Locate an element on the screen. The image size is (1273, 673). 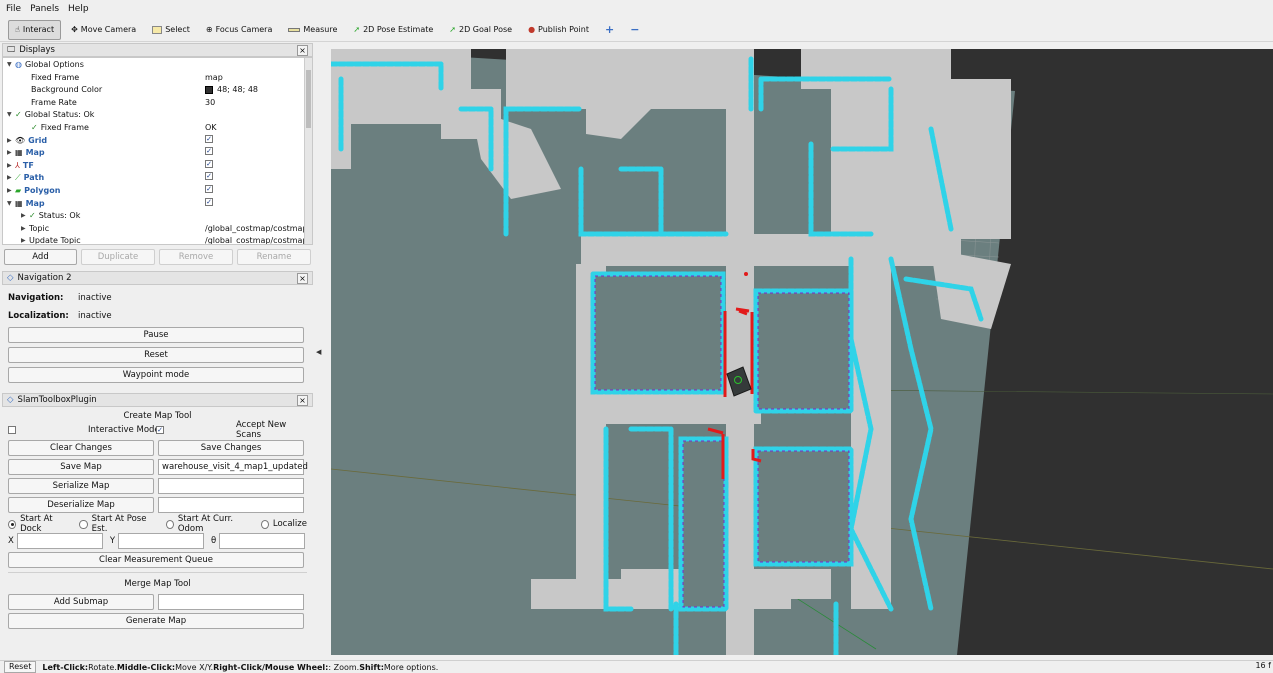
tree-row: ▶ ✓ Status: Ok is located at coordinates (153, 216).